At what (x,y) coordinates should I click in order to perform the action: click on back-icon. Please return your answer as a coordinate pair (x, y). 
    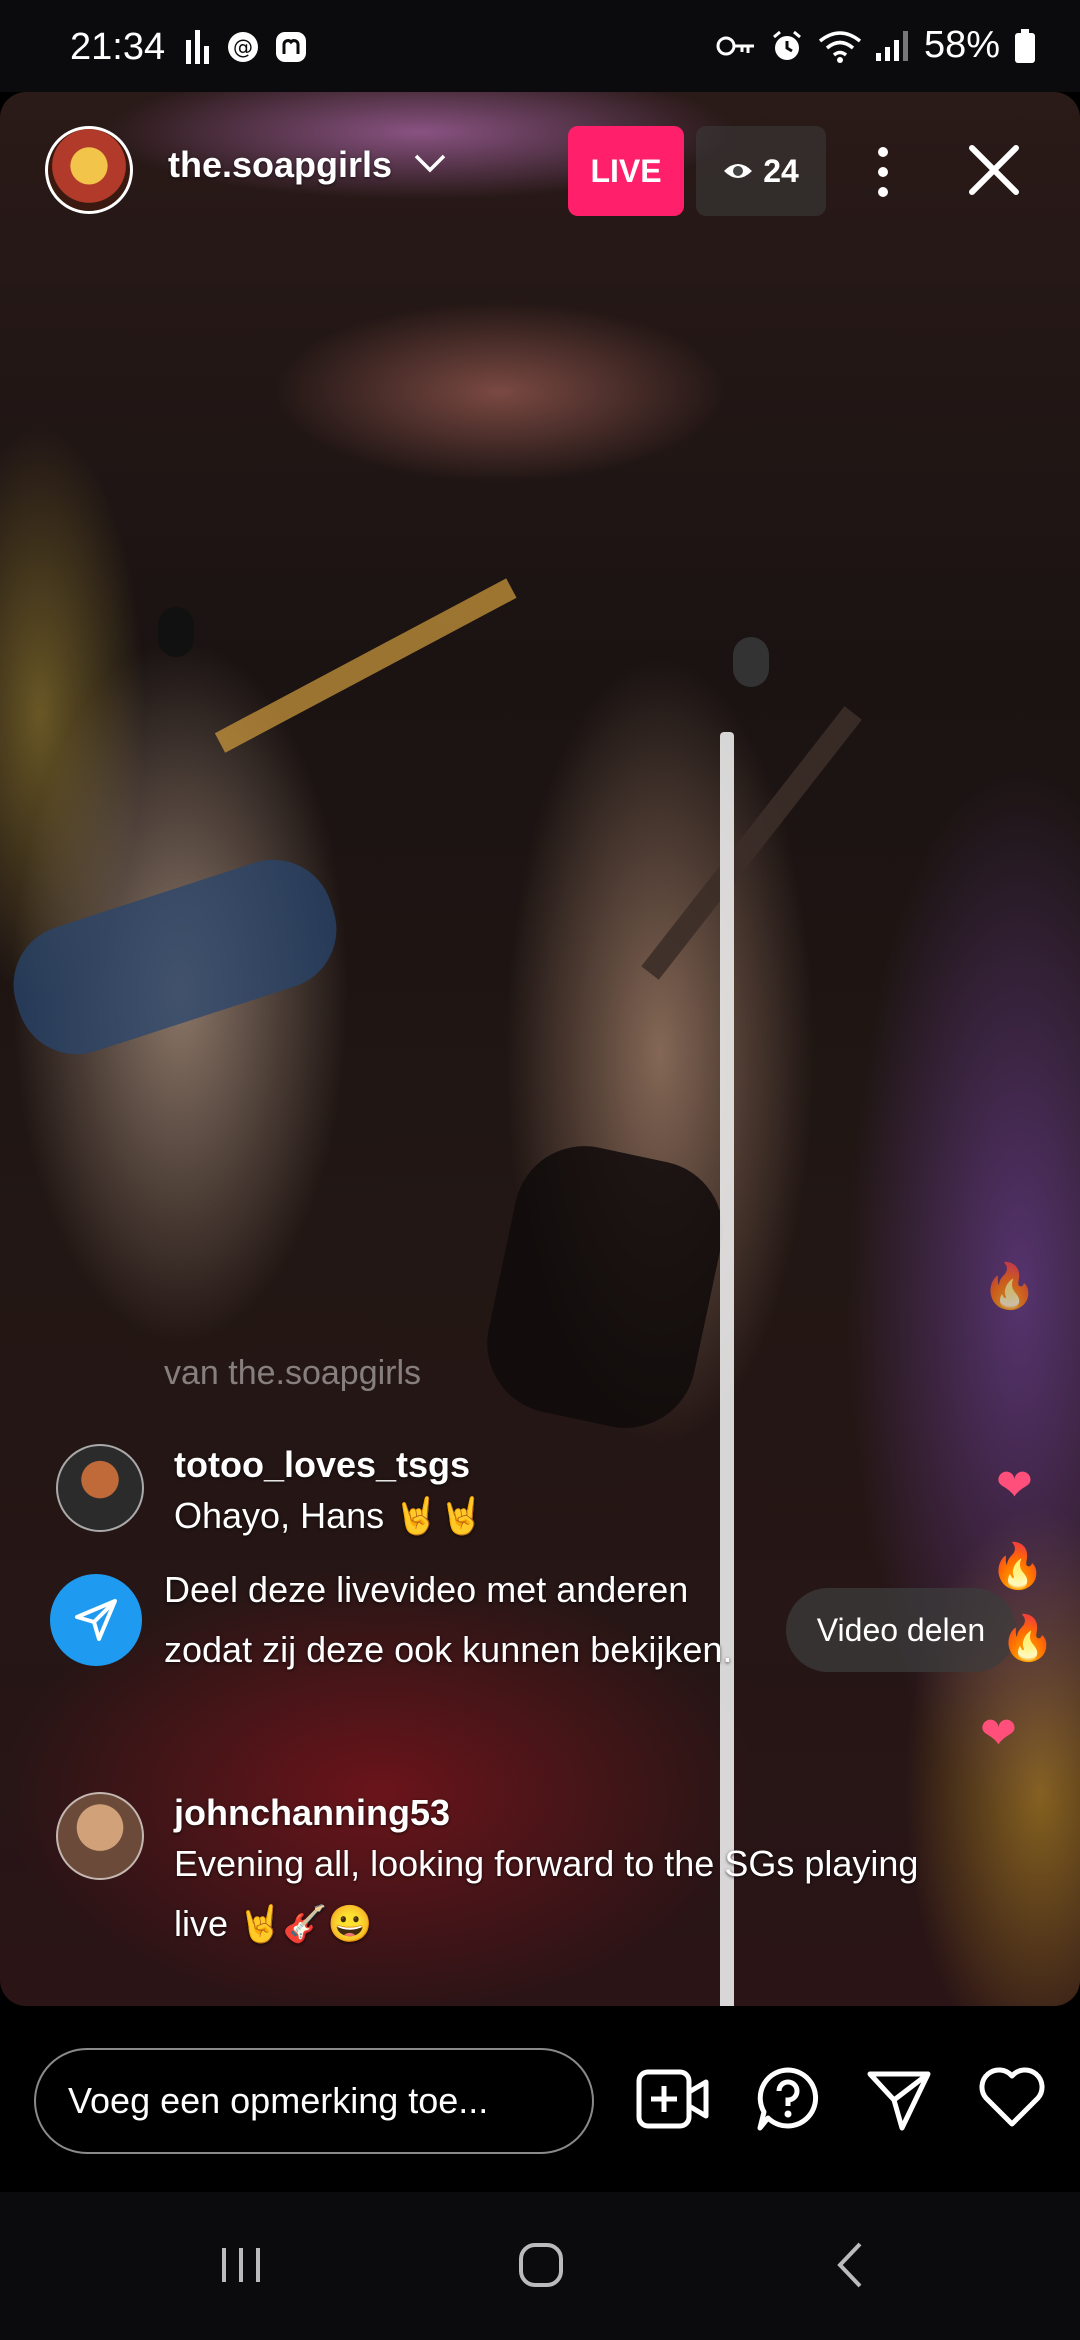
    Looking at the image, I should click on (851, 2267).